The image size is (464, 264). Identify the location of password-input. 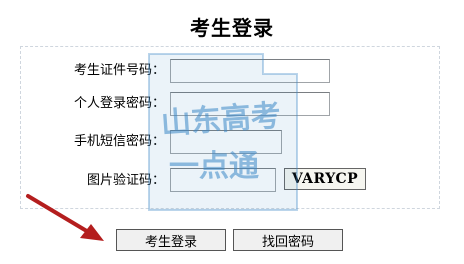
(250, 104).